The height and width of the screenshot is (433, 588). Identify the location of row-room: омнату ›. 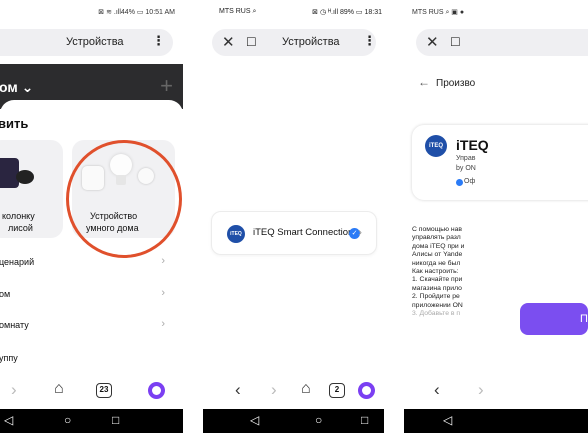
(91, 325).